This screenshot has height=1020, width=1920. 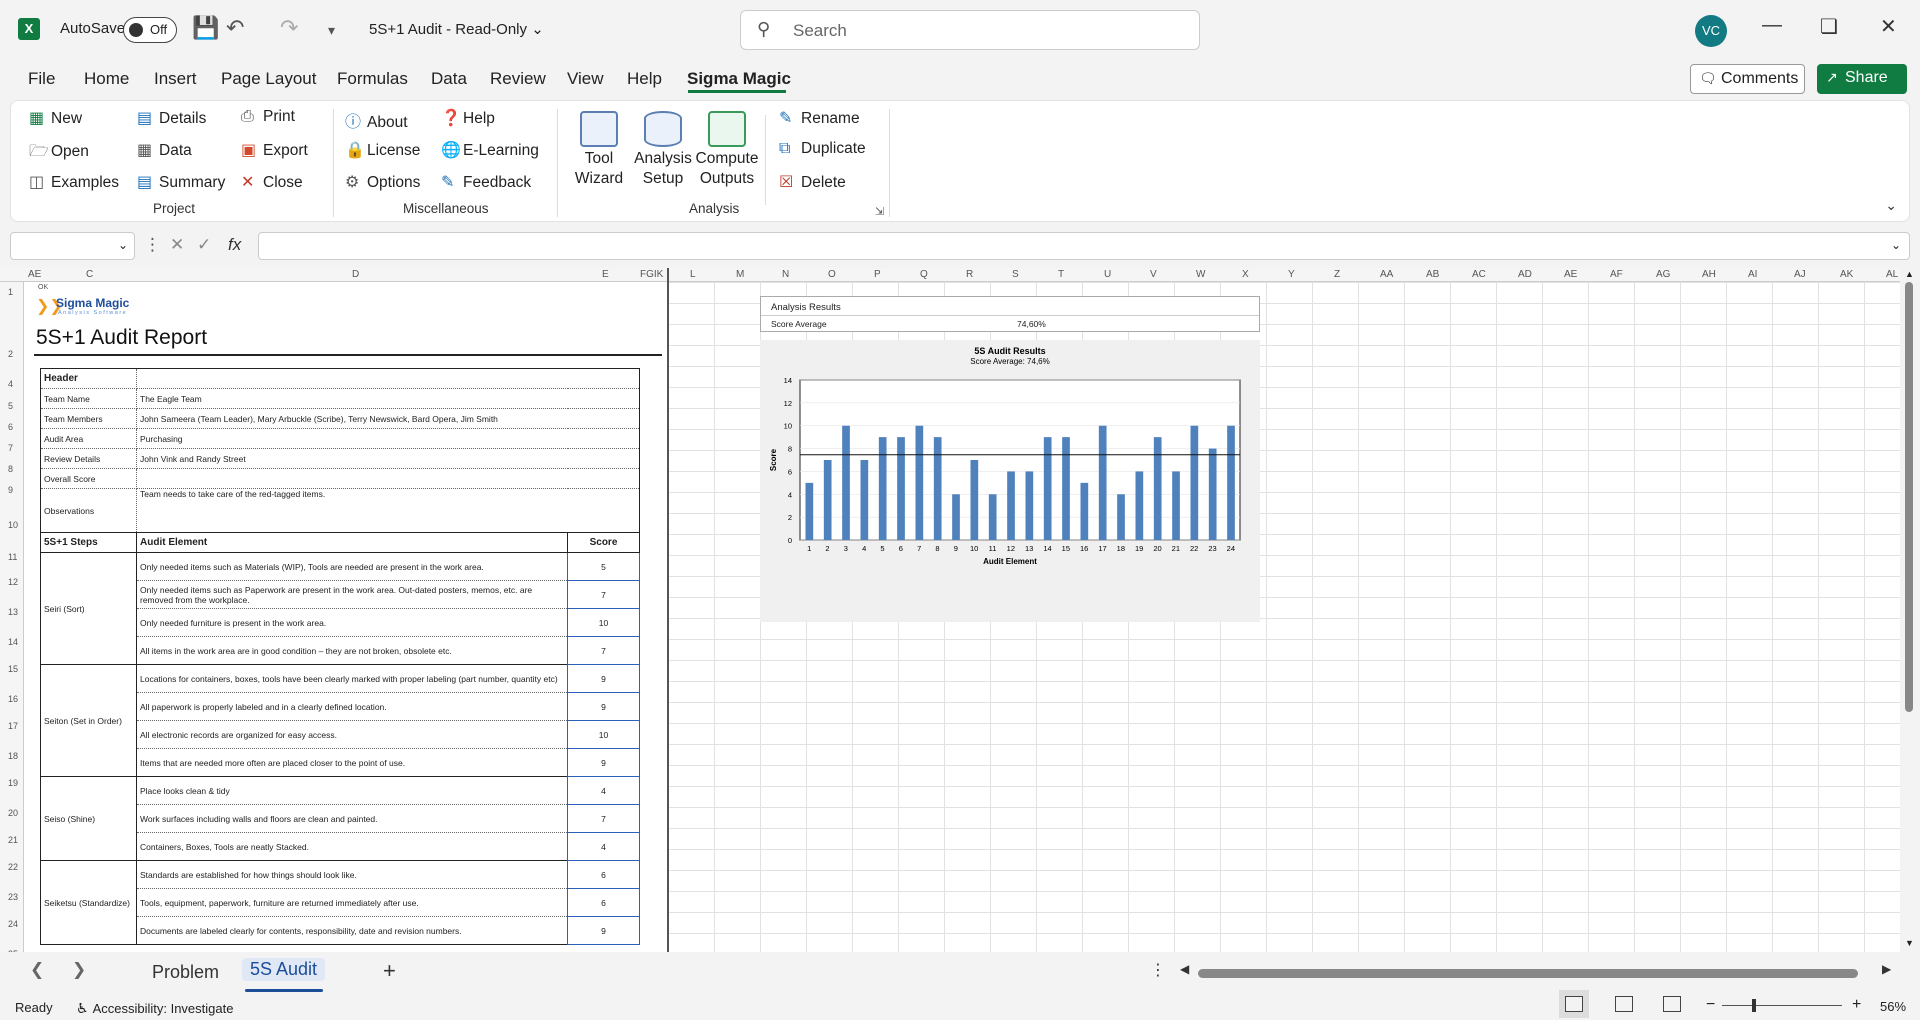 I want to click on details-button: ▤ Details, so click(x=171, y=118).